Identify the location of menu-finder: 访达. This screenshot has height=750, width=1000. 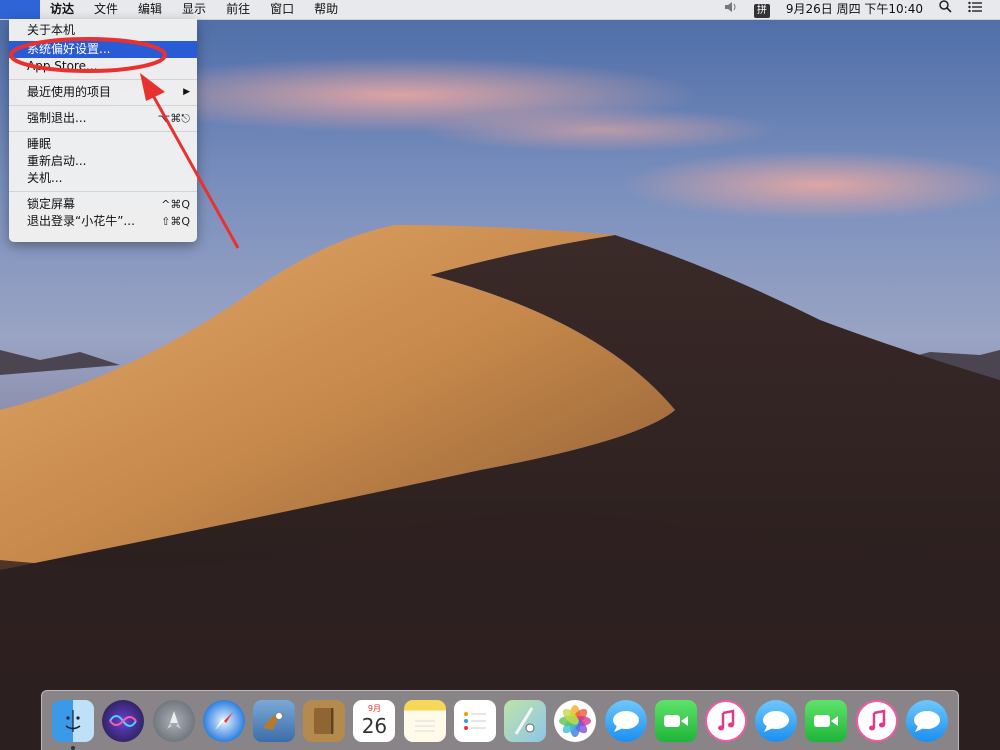
(62, 9).